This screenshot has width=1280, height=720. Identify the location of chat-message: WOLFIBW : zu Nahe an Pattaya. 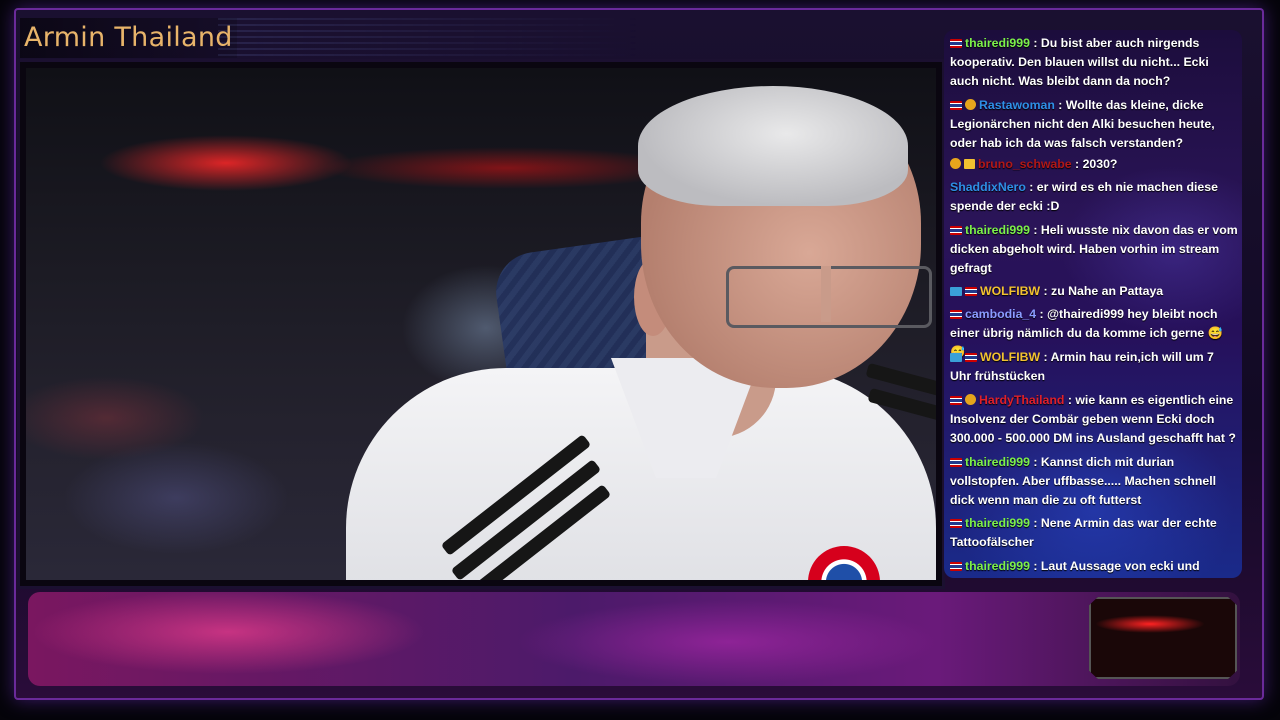
(1094, 291).